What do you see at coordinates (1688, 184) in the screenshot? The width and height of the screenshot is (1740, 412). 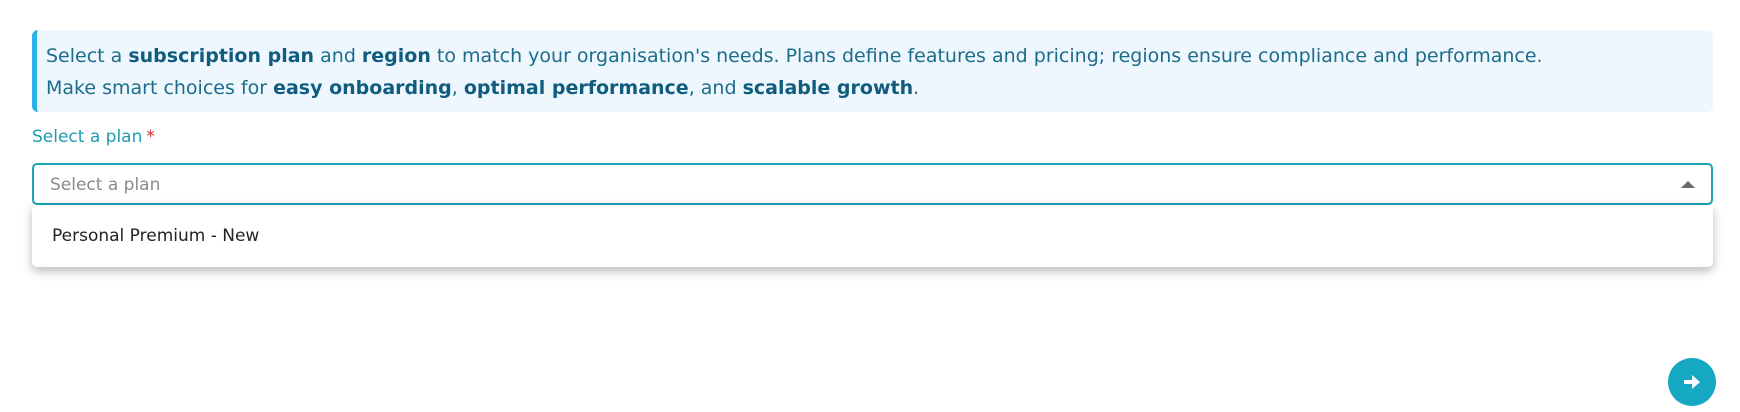 I see `caret-up-icon` at bounding box center [1688, 184].